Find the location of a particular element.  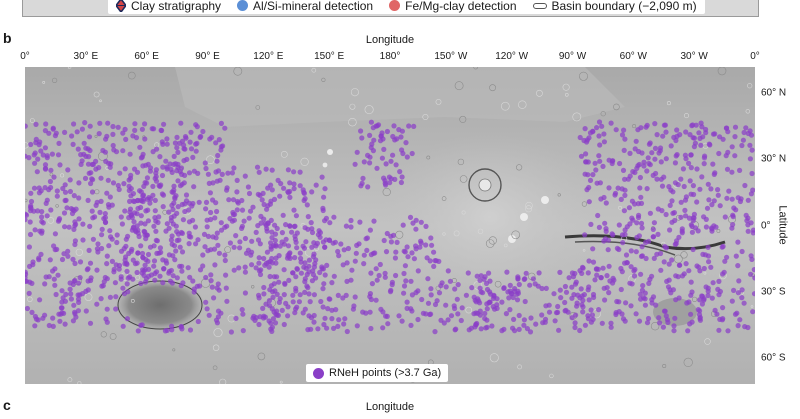

pavonis-mons is located at coordinates (524, 217).